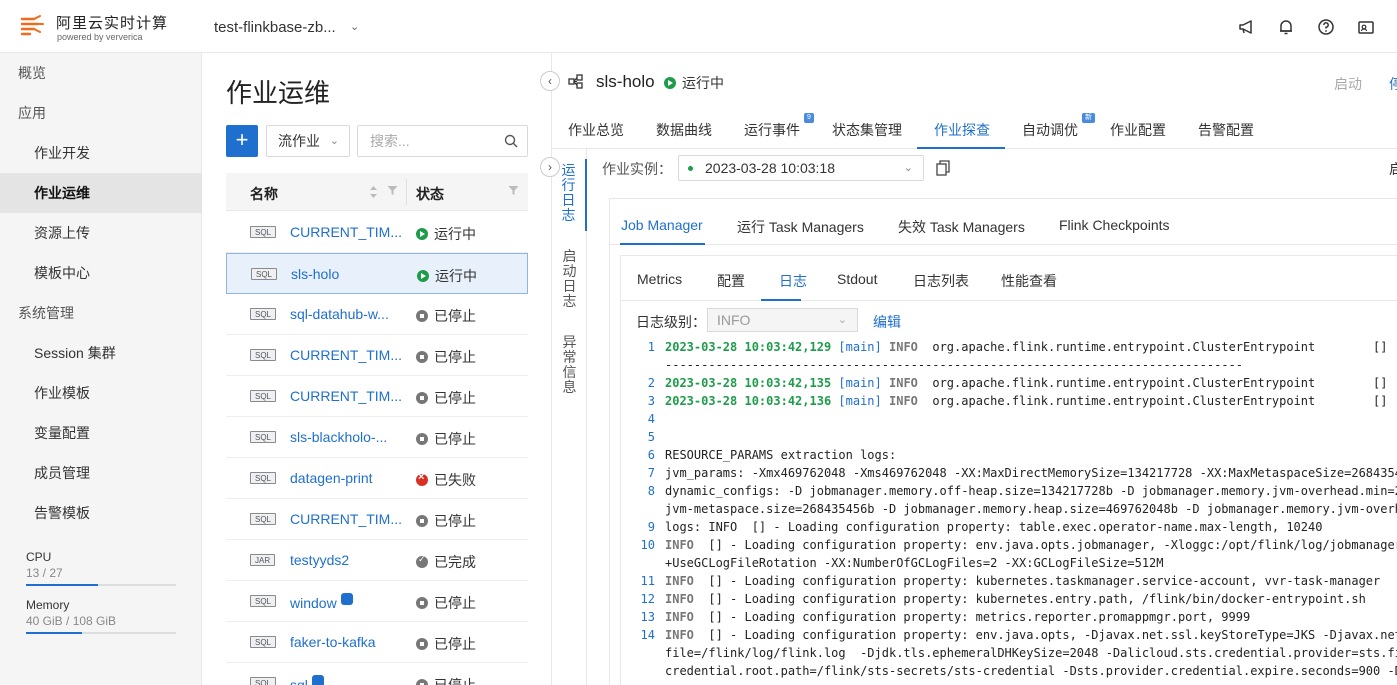  What do you see at coordinates (575, 81) in the screenshot?
I see `job-graph-icon` at bounding box center [575, 81].